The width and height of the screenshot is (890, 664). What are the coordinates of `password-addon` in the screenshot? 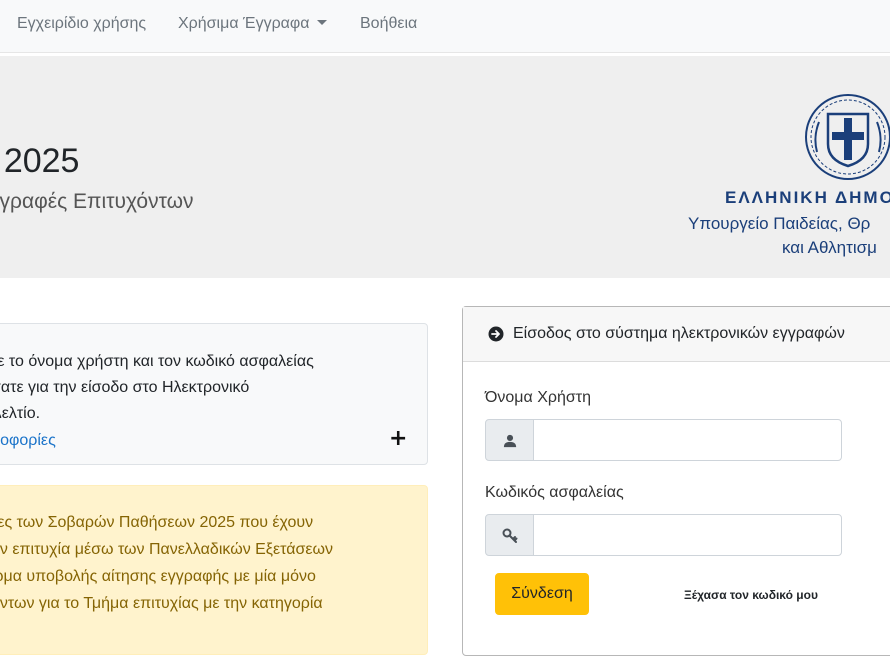 It's located at (509, 535).